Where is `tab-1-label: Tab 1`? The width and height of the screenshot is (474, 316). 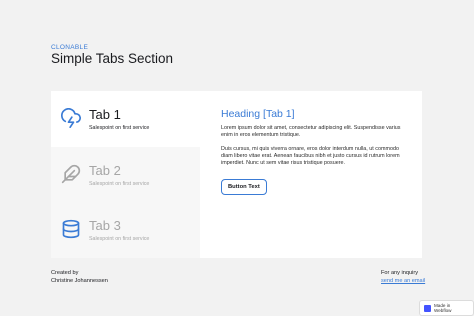 tab-1-label: Tab 1 is located at coordinates (105, 114).